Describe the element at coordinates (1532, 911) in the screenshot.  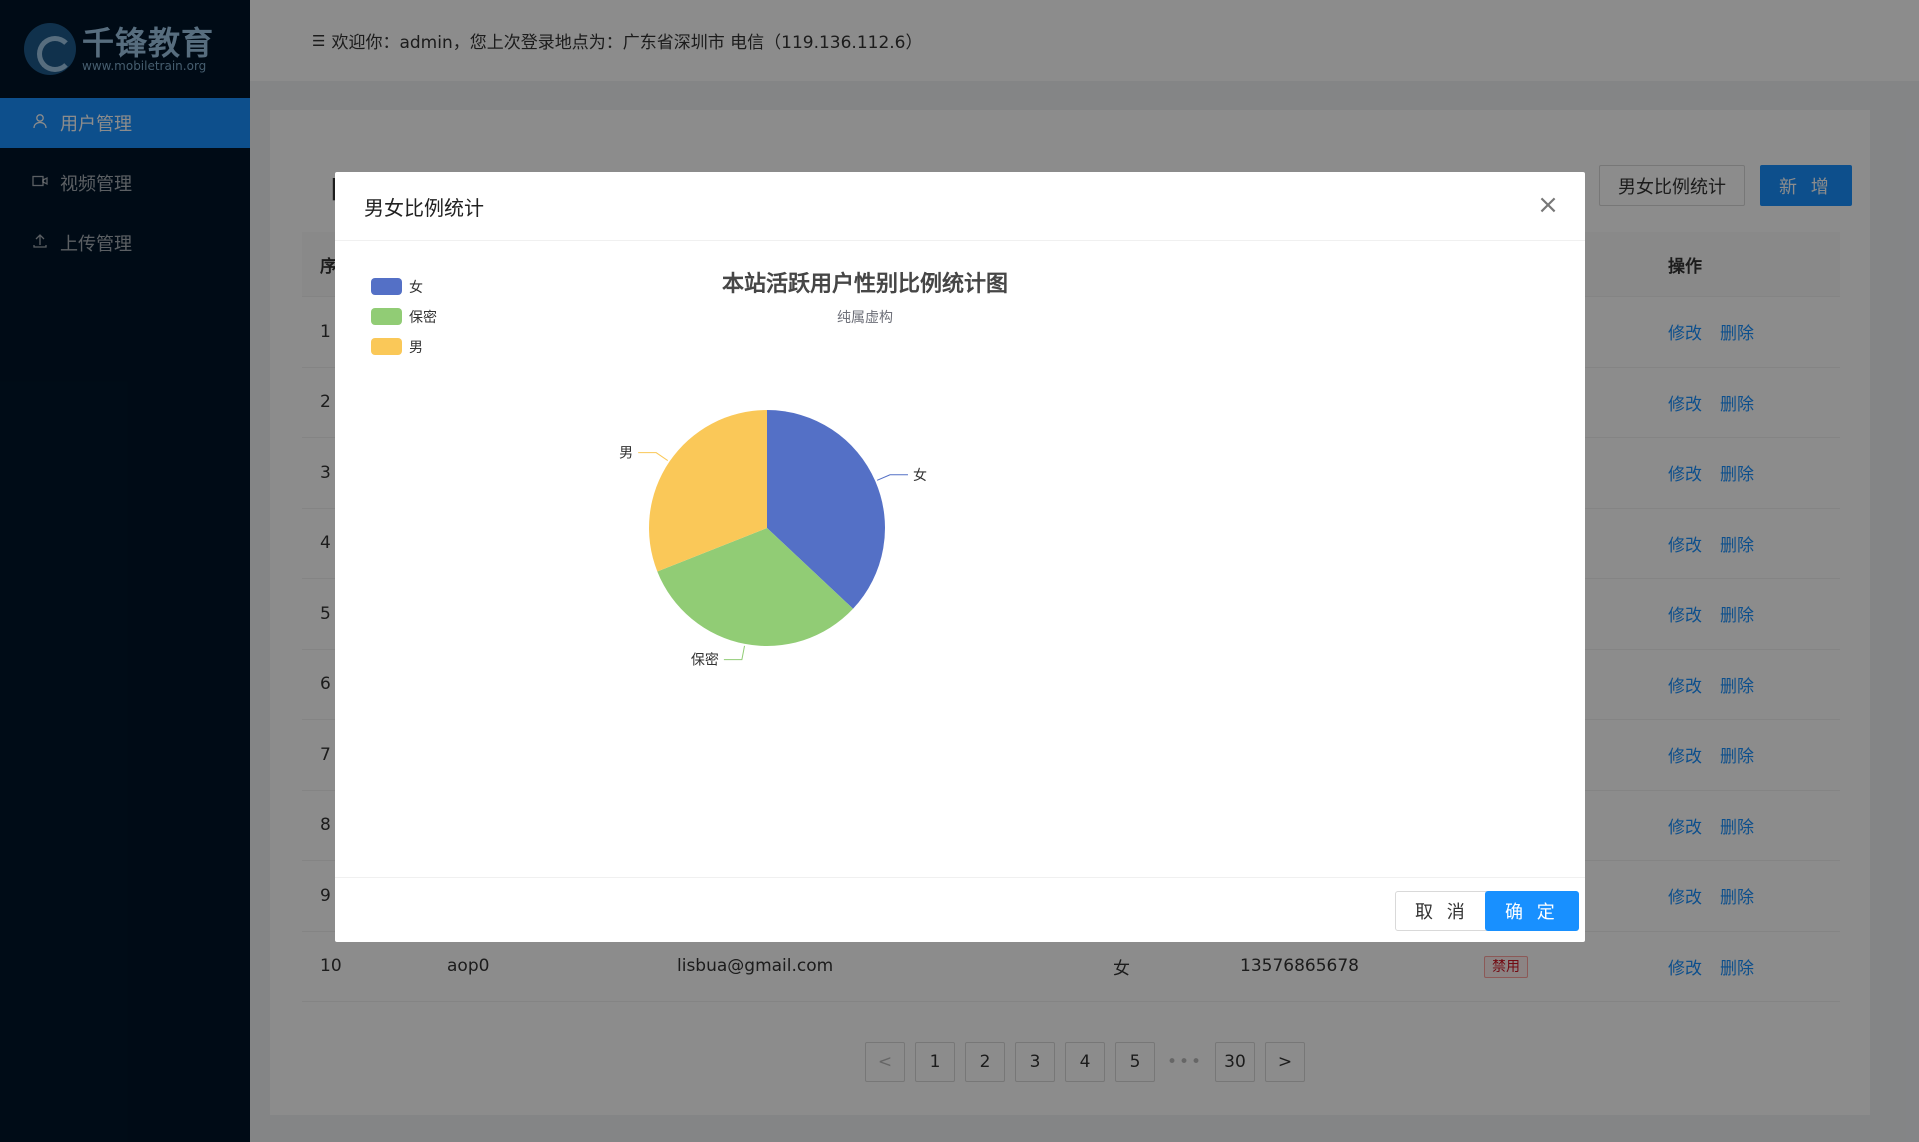
I see `confirm-button: 确 定` at that location.